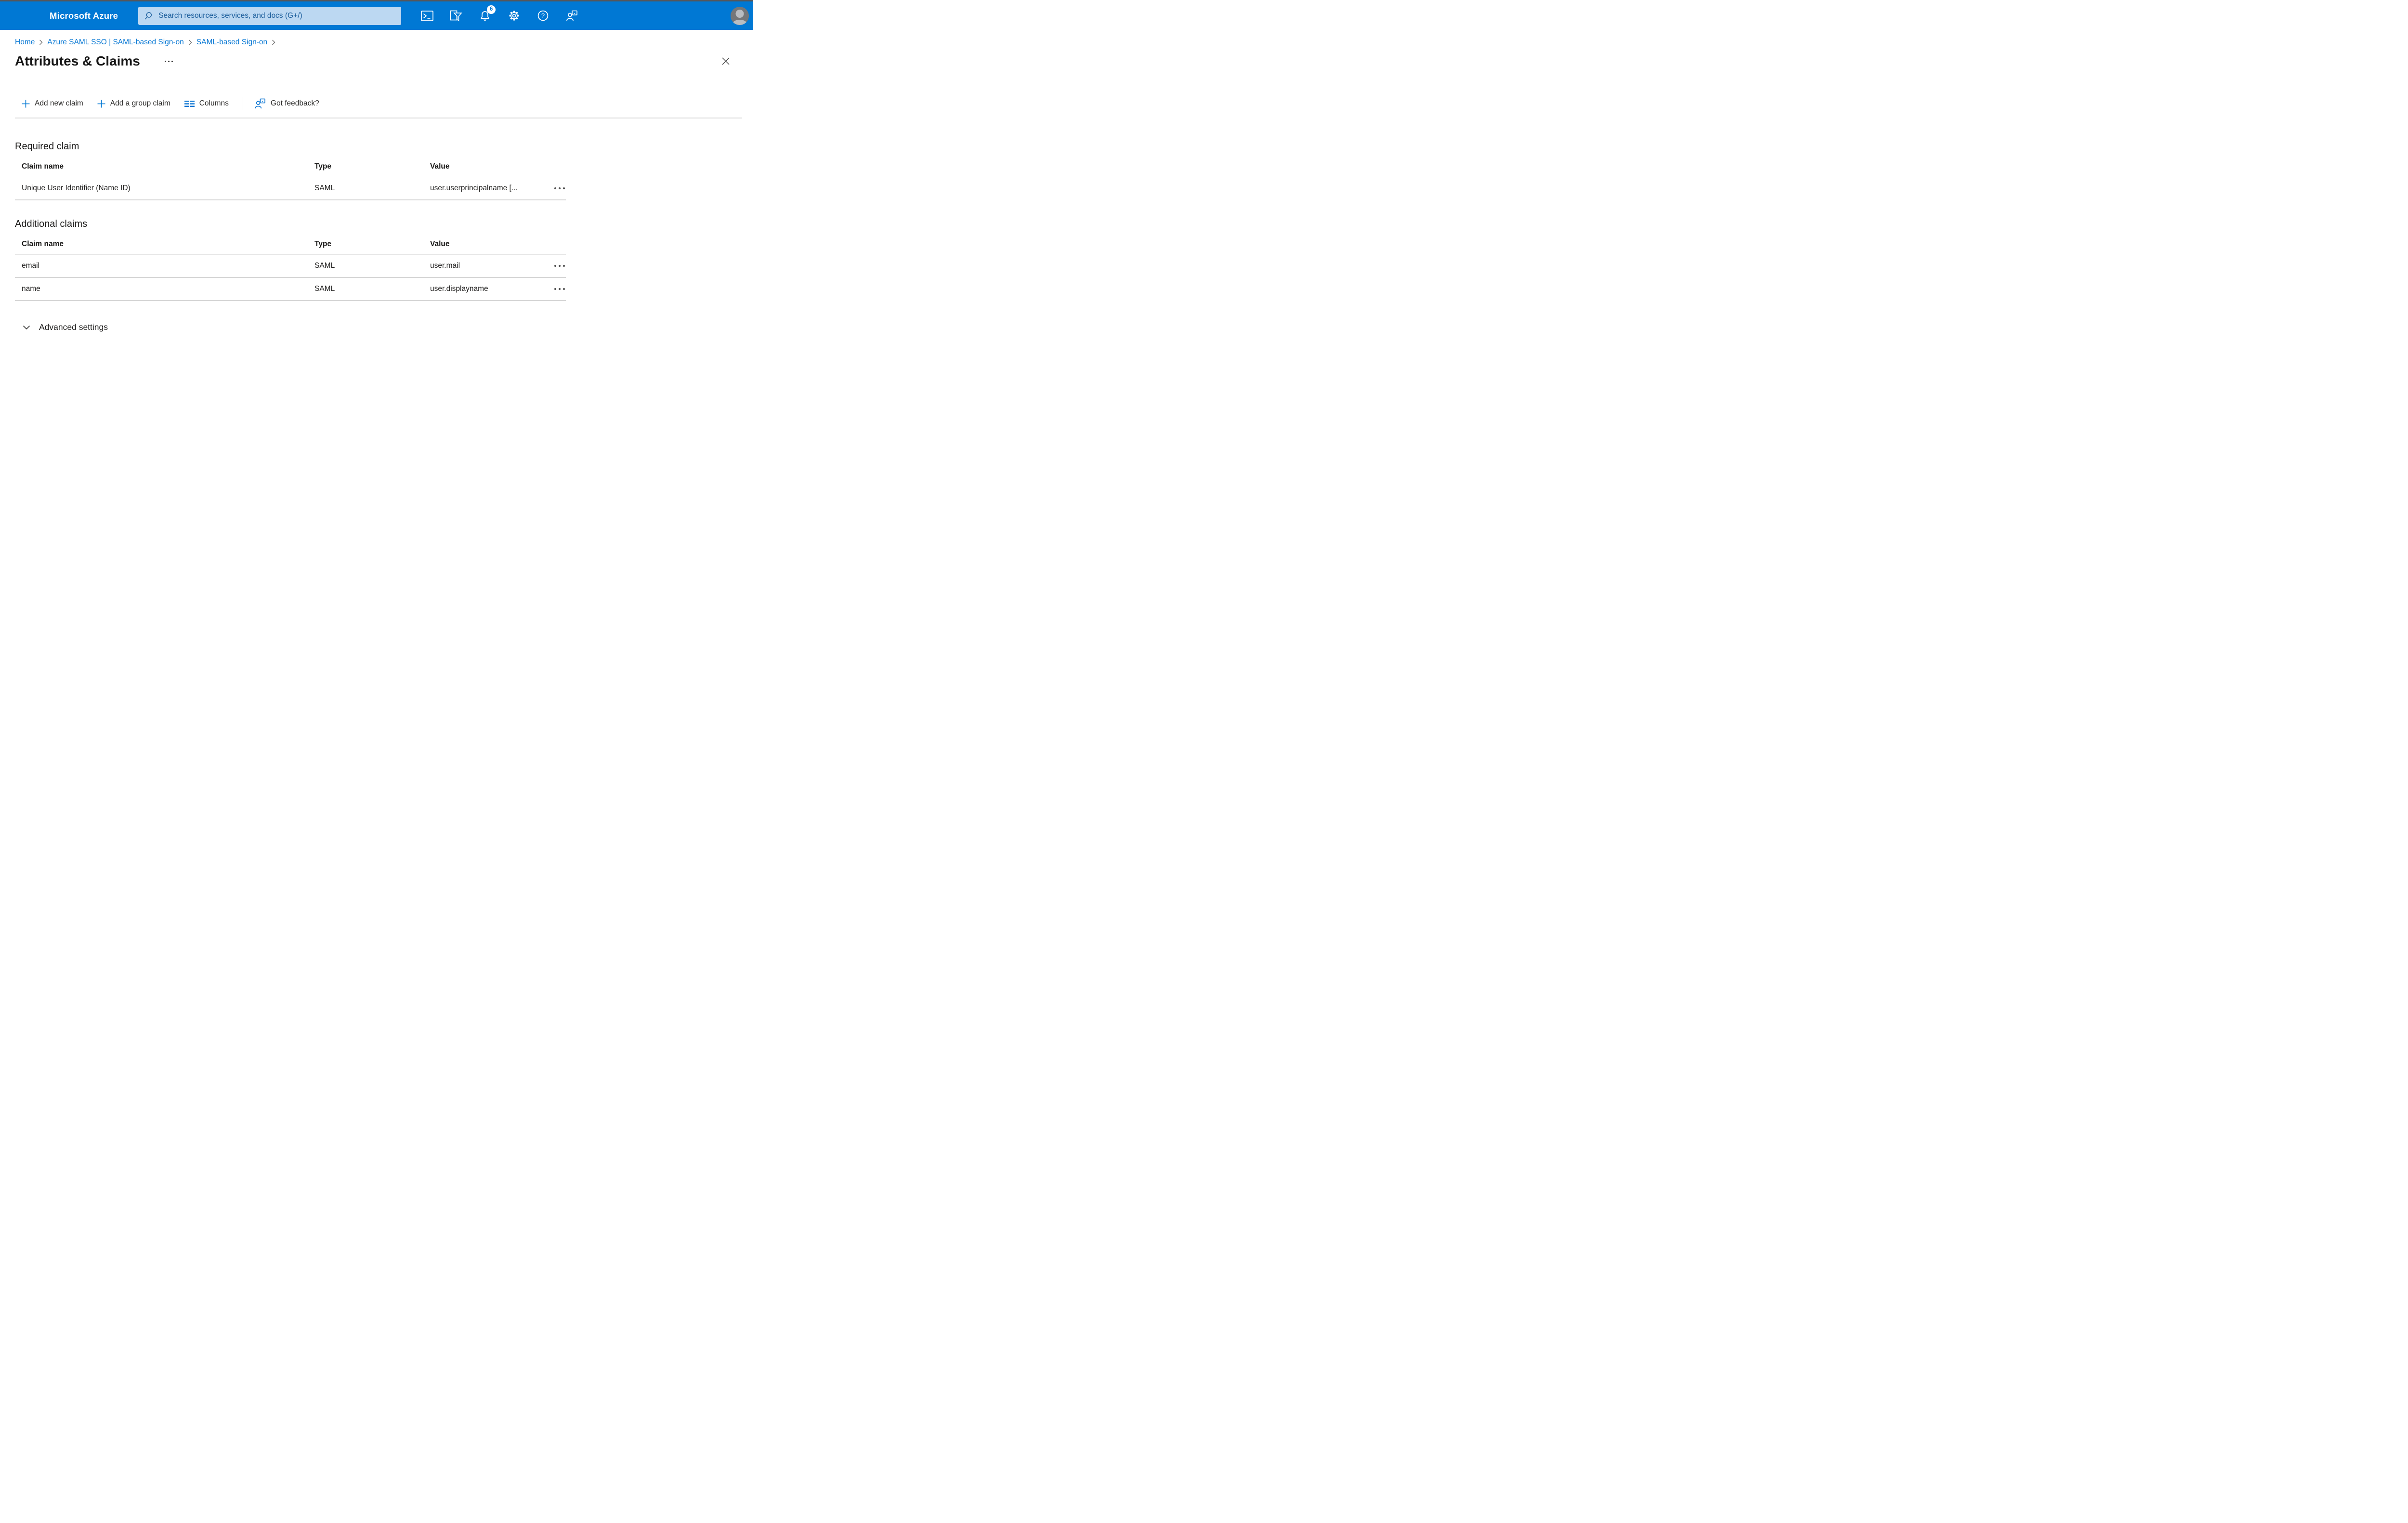 Image resolution: width=2408 pixels, height=1523 pixels. I want to click on notifications-bell-icon: 6, so click(487, 14).